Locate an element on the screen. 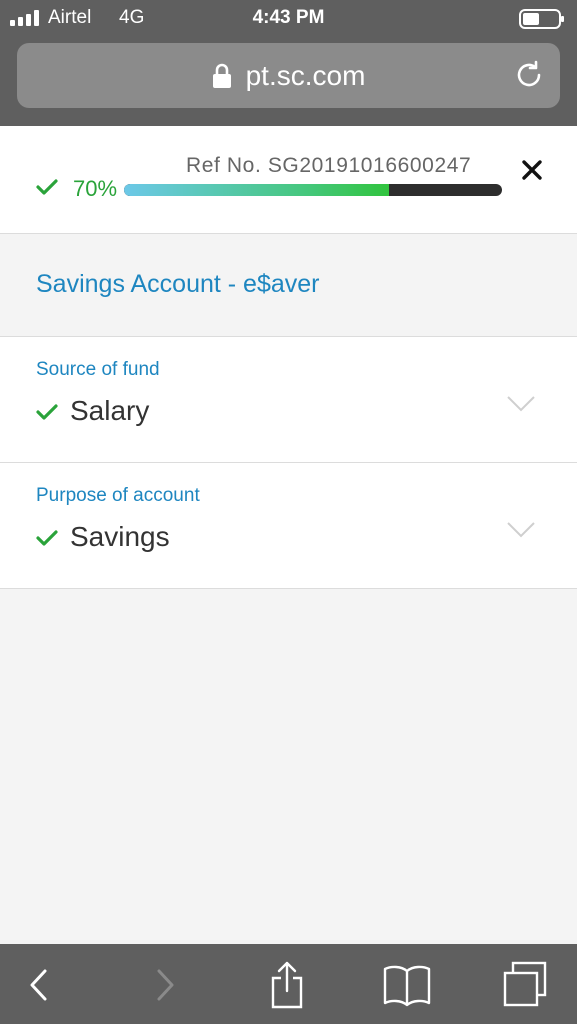  status-bar: Airtel 4G 4:43 PM is located at coordinates (288, 19).